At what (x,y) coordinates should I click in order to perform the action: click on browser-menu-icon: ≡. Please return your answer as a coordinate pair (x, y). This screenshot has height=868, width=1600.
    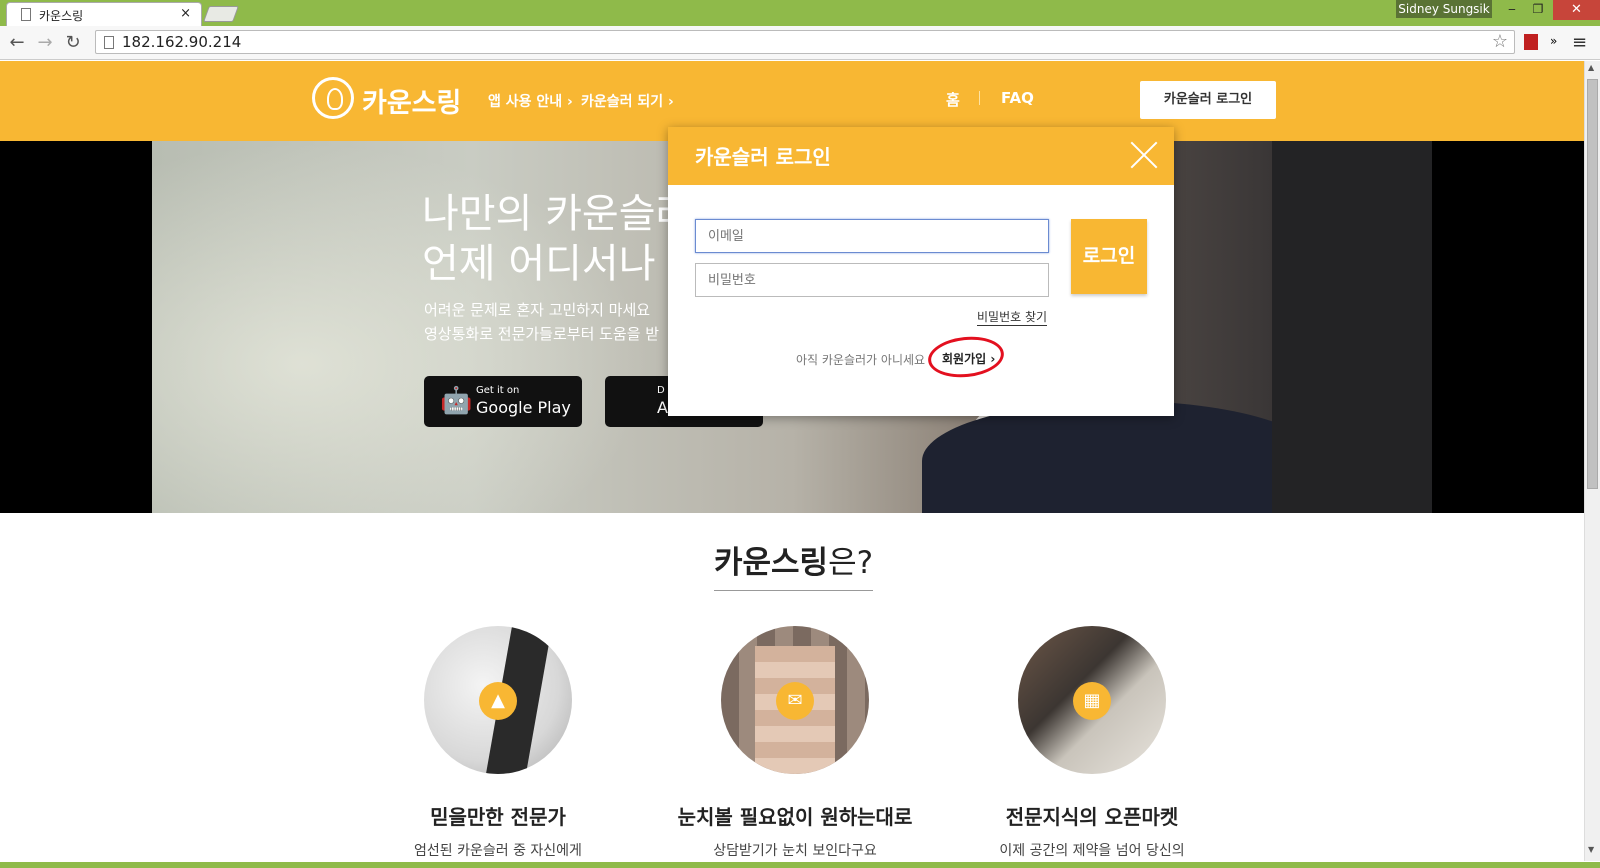
    Looking at the image, I should click on (1579, 42).